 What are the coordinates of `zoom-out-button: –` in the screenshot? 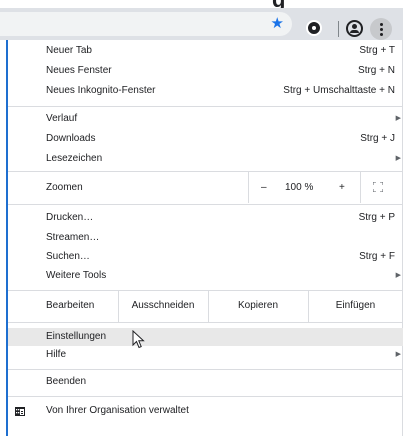 It's located at (264, 188).